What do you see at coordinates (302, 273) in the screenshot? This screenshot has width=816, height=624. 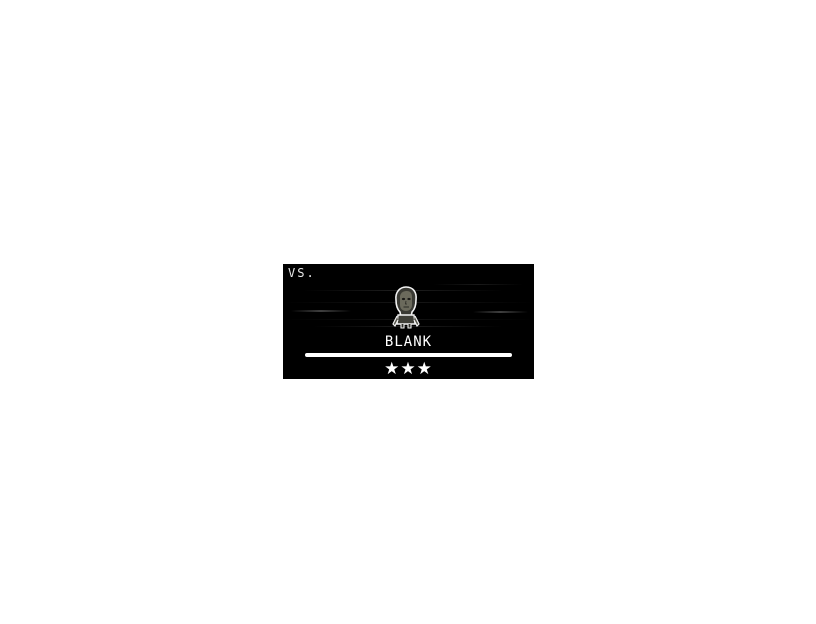 I see `vs-label: VS.` at bounding box center [302, 273].